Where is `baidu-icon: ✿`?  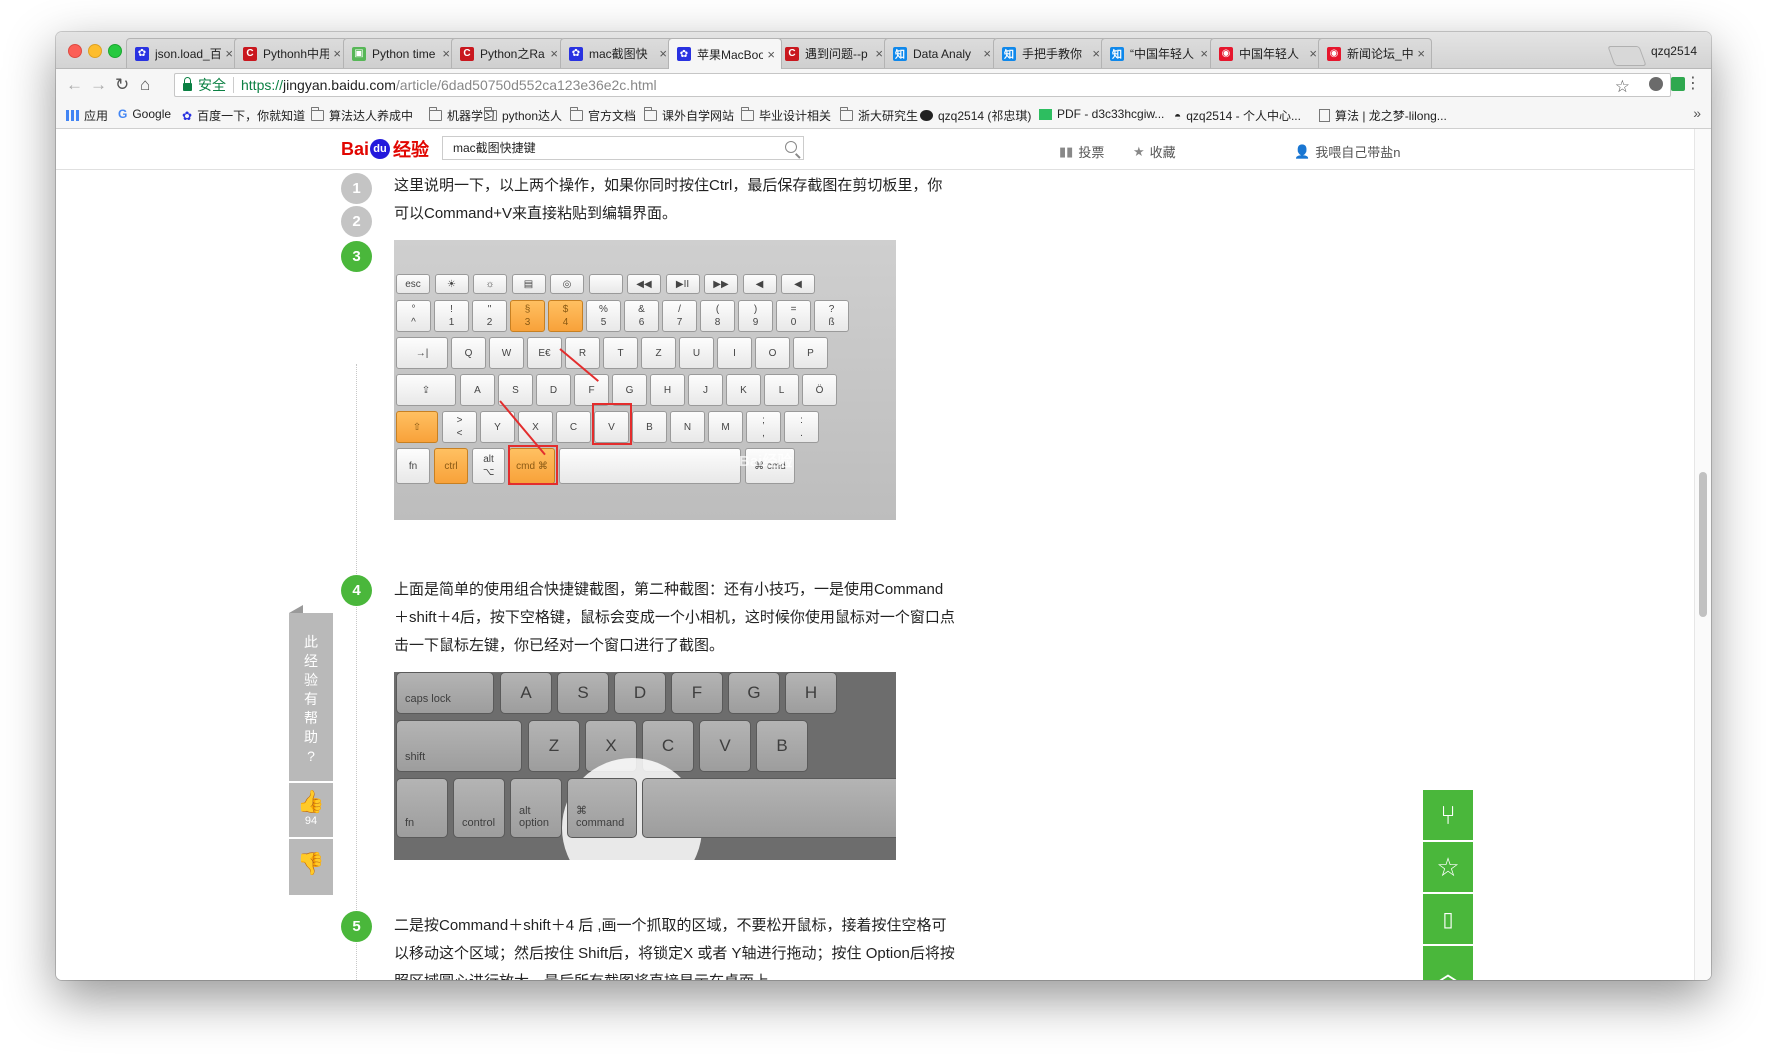 baidu-icon: ✿ is located at coordinates (187, 115).